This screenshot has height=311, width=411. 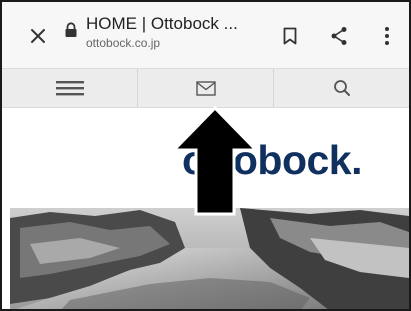 I want to click on contact-mail-button, so click(x=206, y=88).